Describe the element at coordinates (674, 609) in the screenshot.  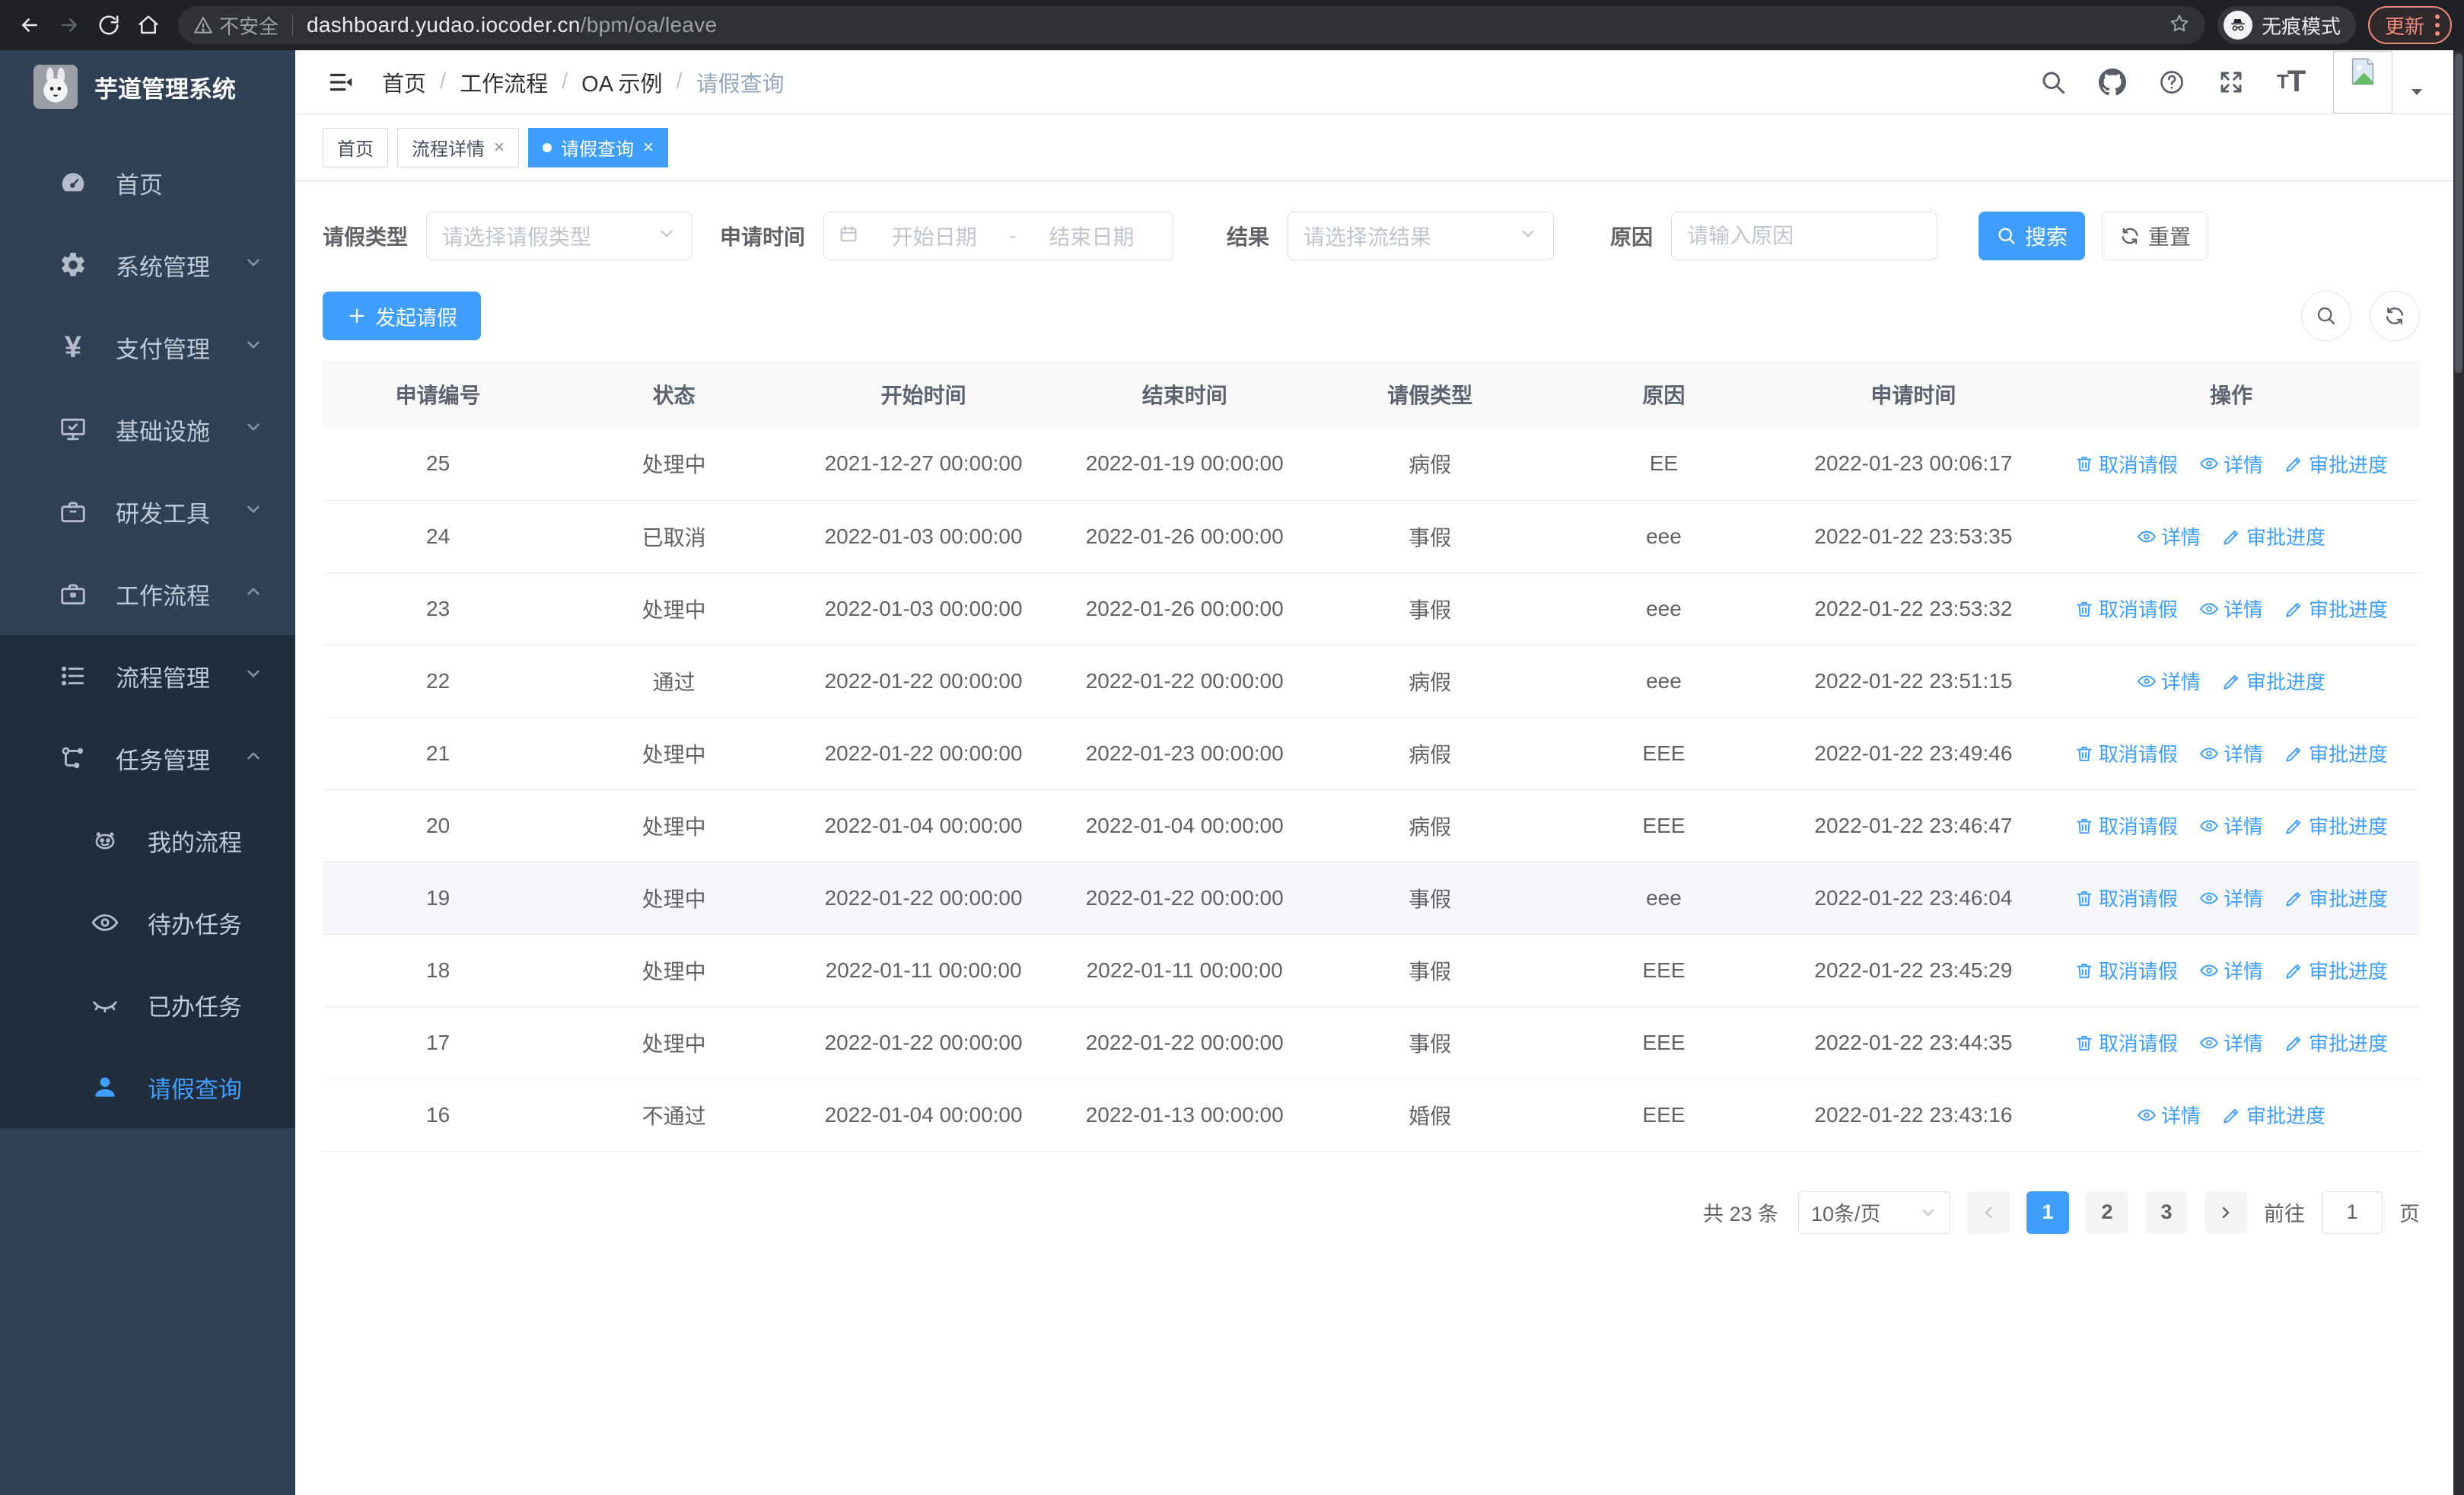
I see `cell-status: 处理中` at that location.